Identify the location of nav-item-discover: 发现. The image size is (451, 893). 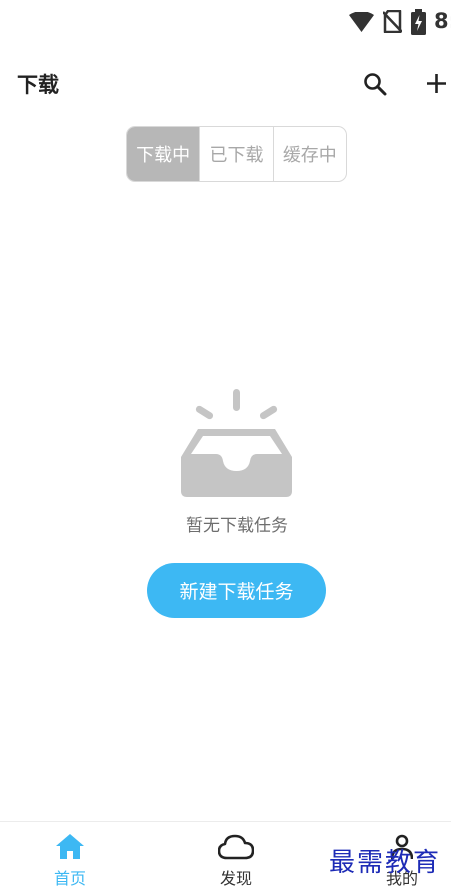
(236, 857).